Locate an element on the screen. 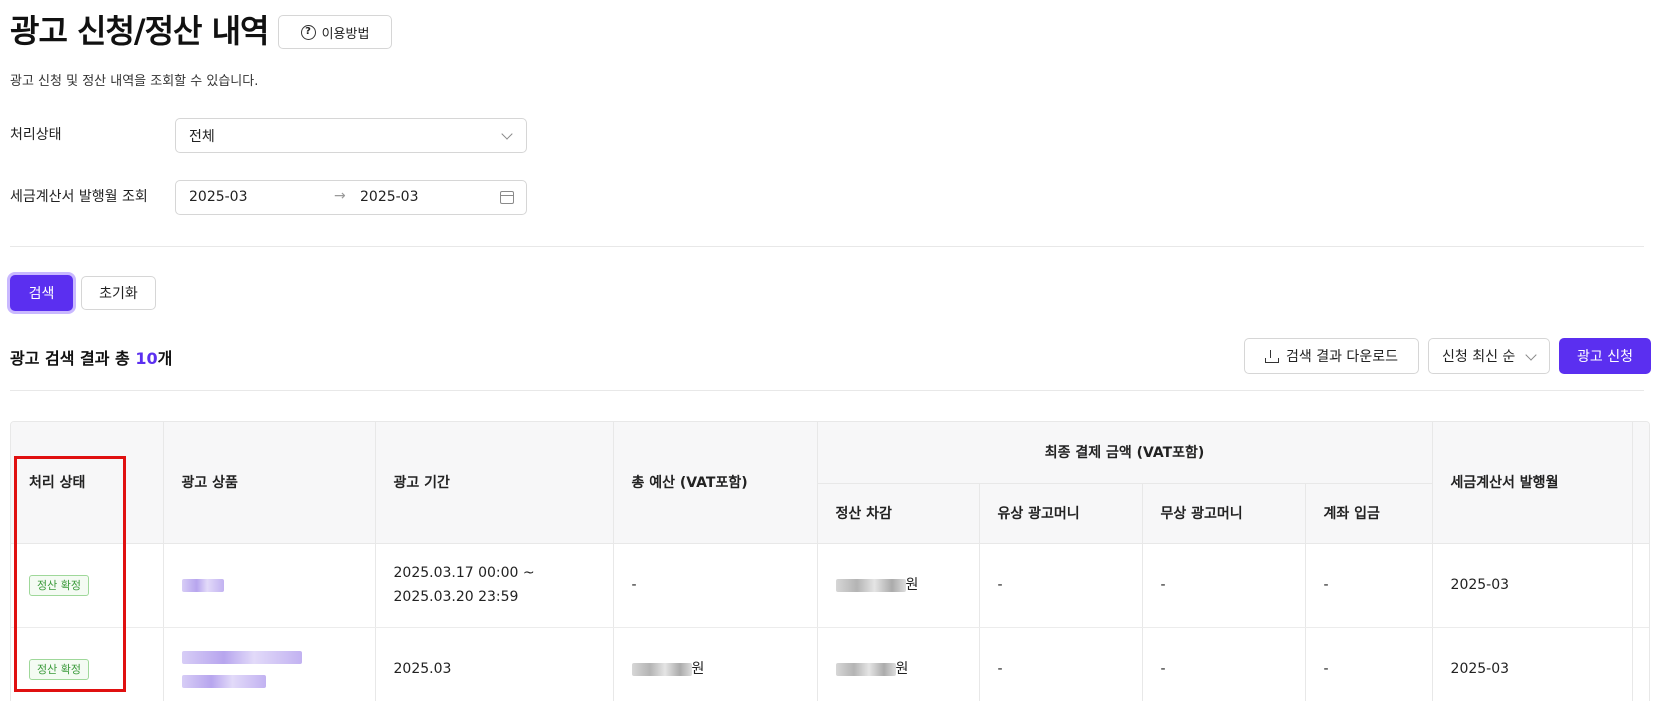 The width and height of the screenshot is (1654, 701). period-cell: 2025.03 is located at coordinates (494, 664).